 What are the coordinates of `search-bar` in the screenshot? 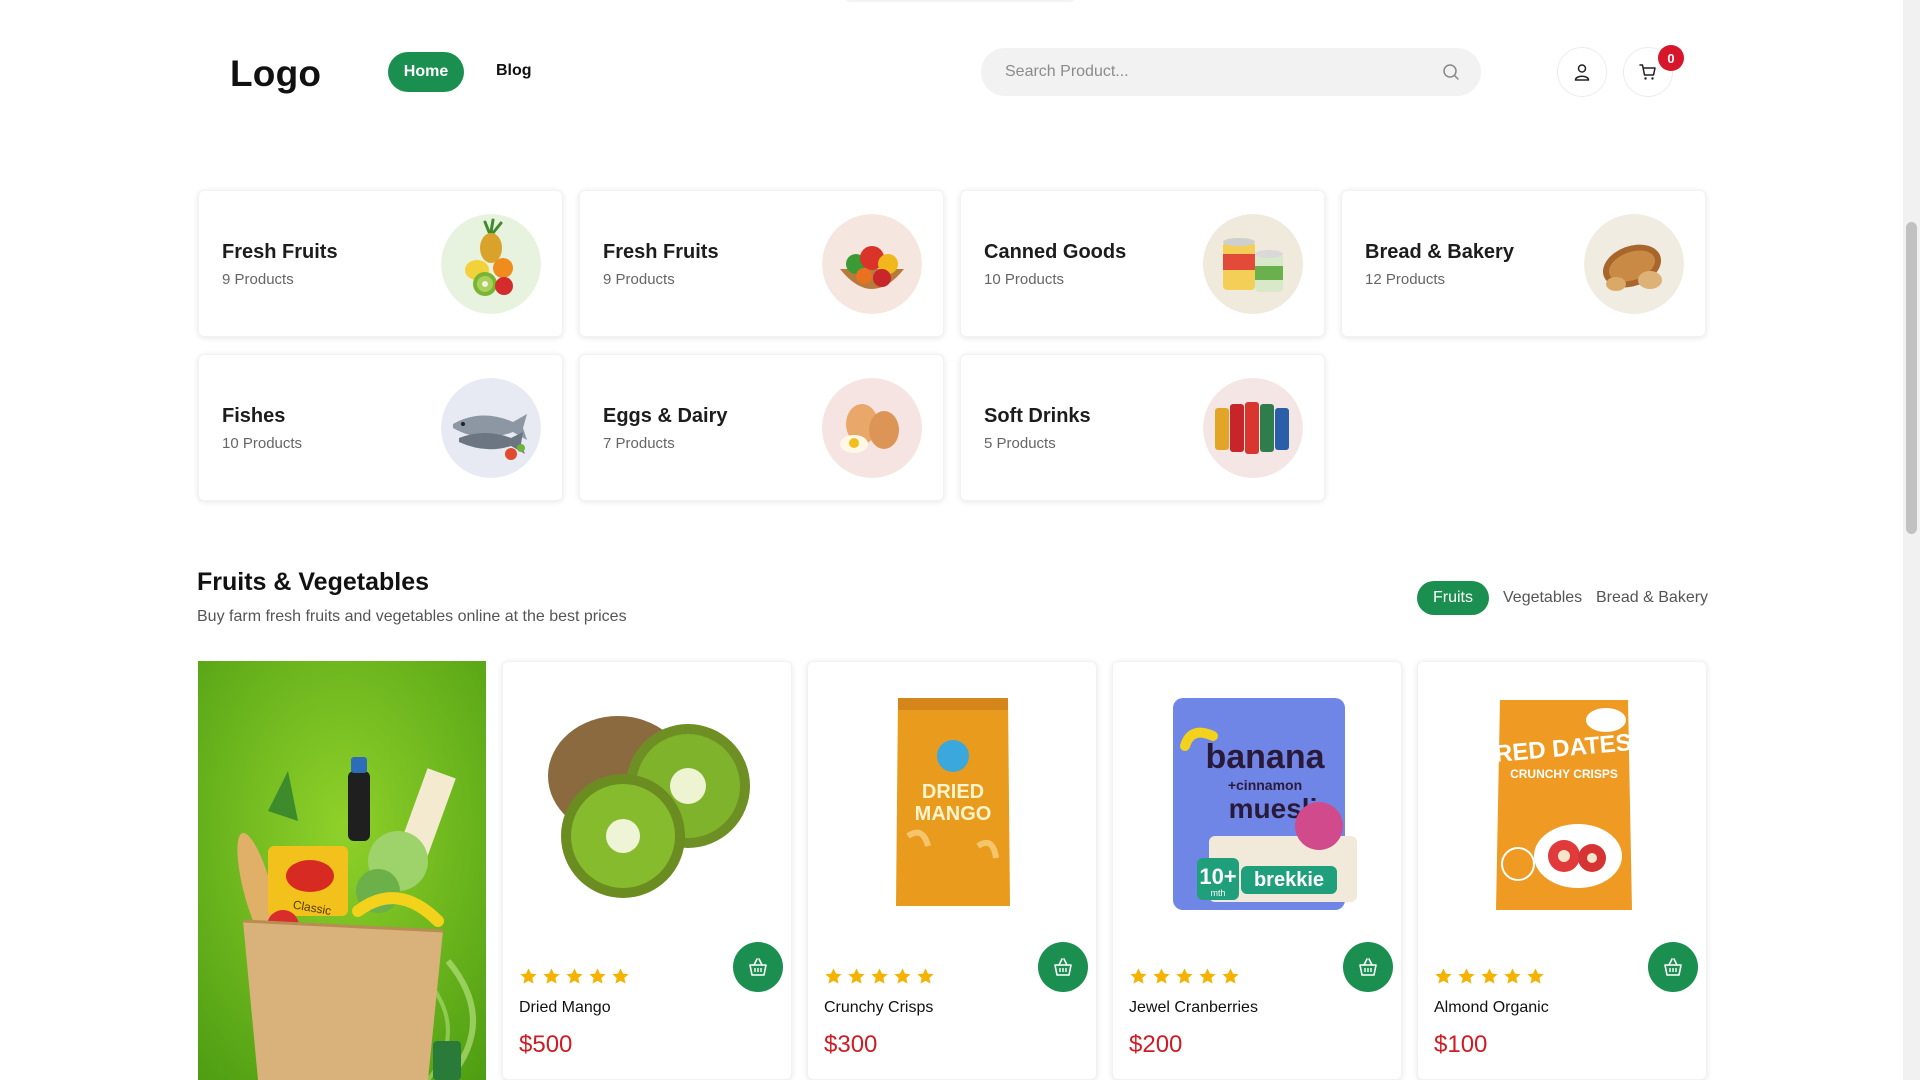 It's located at (1231, 72).